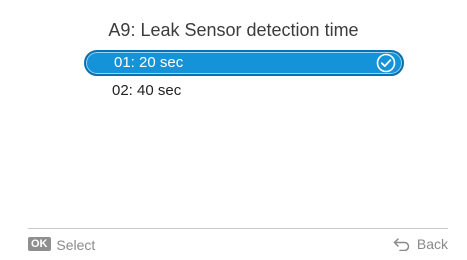 Image resolution: width=467 pixels, height=260 pixels. What do you see at coordinates (386, 63) in the screenshot?
I see `check-circle-icon` at bounding box center [386, 63].